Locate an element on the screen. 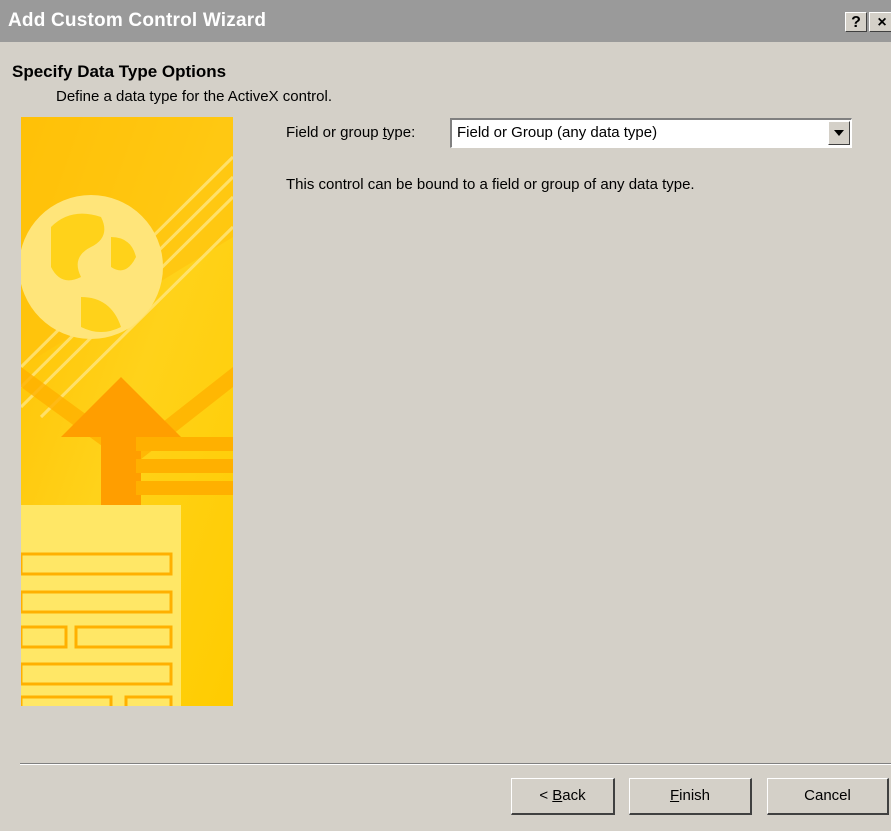  help-button: ? is located at coordinates (856, 22).